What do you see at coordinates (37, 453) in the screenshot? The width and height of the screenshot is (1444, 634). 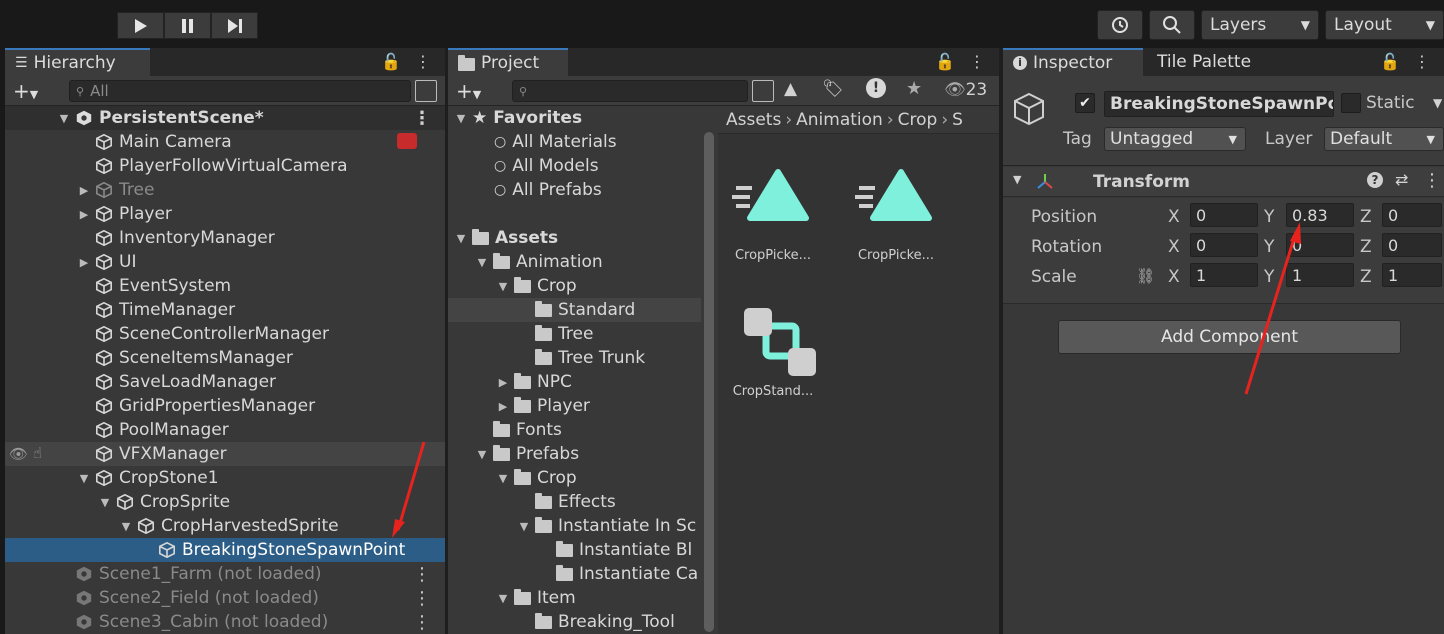 I see `pickable-hand-icon: ☝` at bounding box center [37, 453].